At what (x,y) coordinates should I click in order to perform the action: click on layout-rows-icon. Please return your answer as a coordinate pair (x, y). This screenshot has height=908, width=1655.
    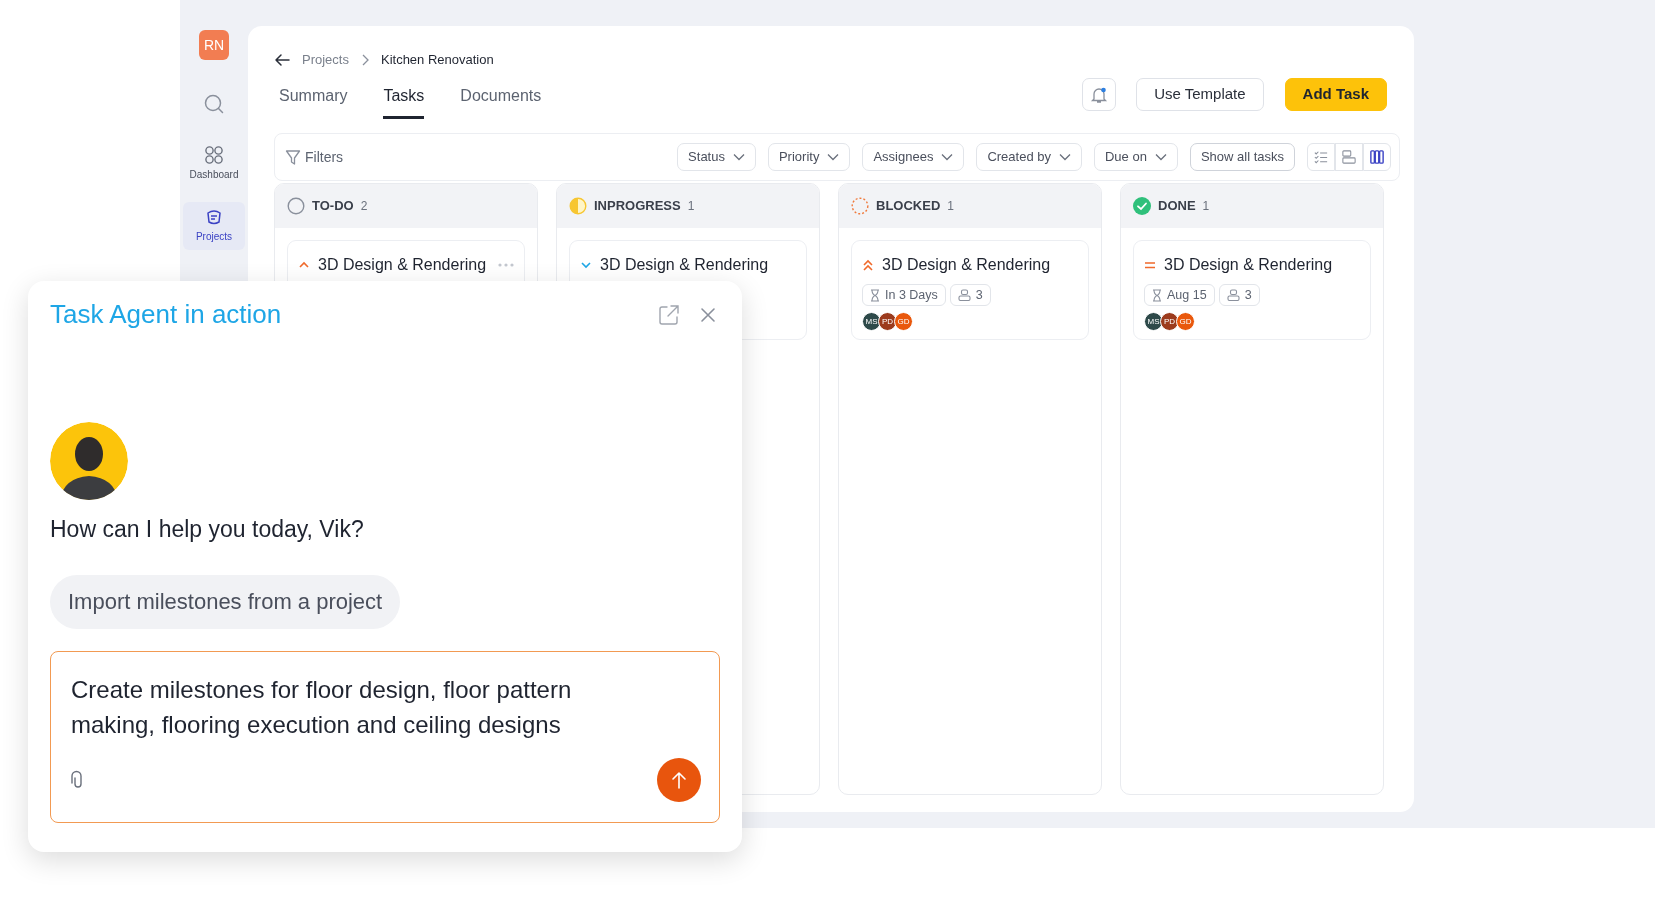
    Looking at the image, I should click on (1349, 157).